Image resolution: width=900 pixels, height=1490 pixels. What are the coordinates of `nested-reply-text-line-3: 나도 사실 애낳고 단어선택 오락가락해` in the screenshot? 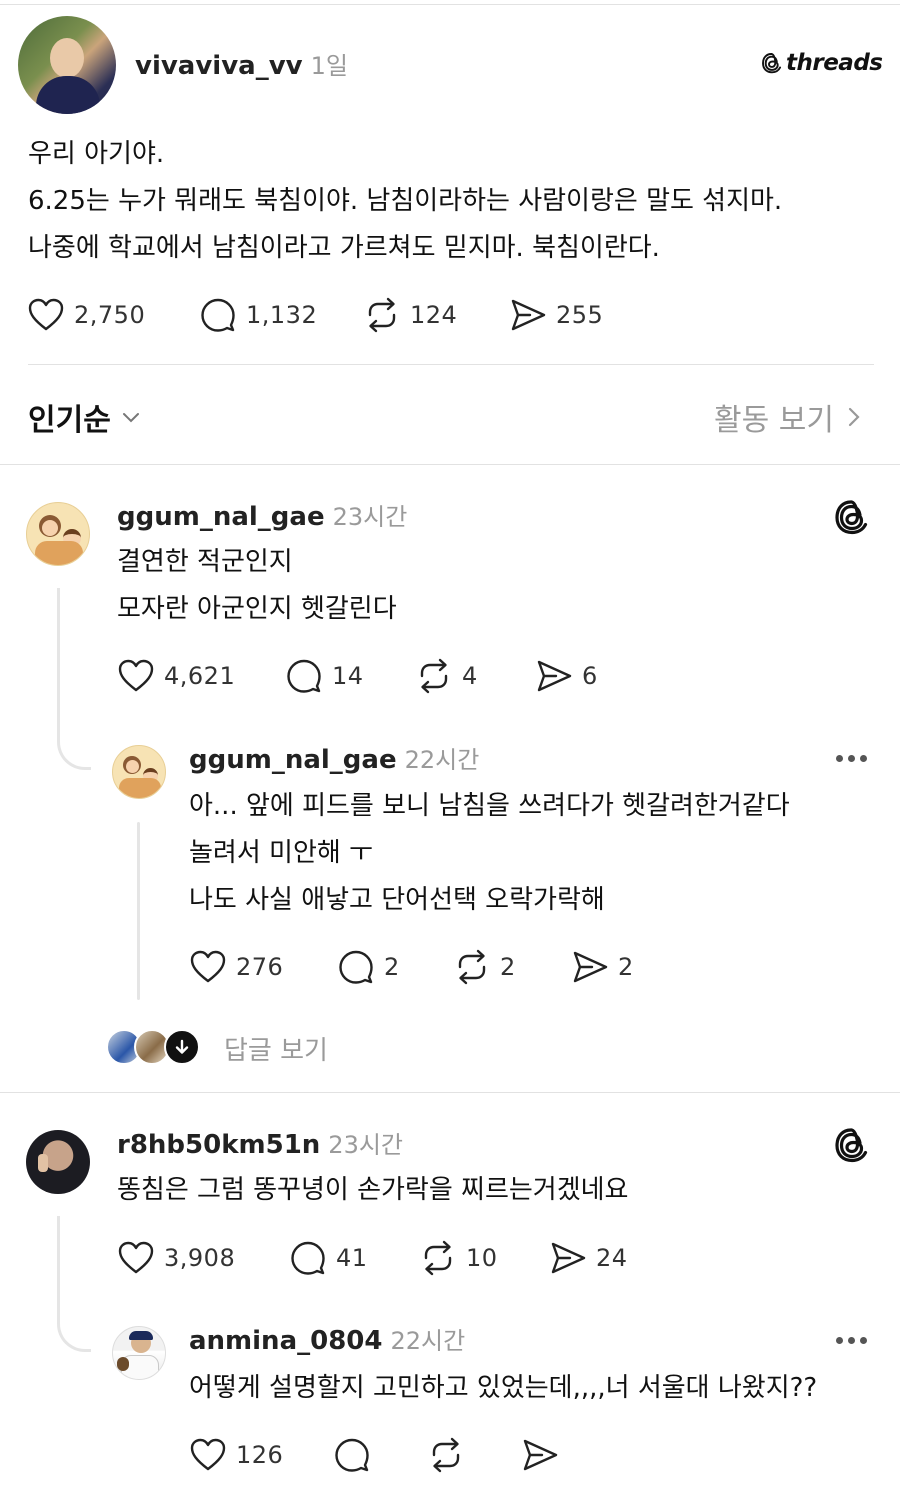 It's located at (397, 900).